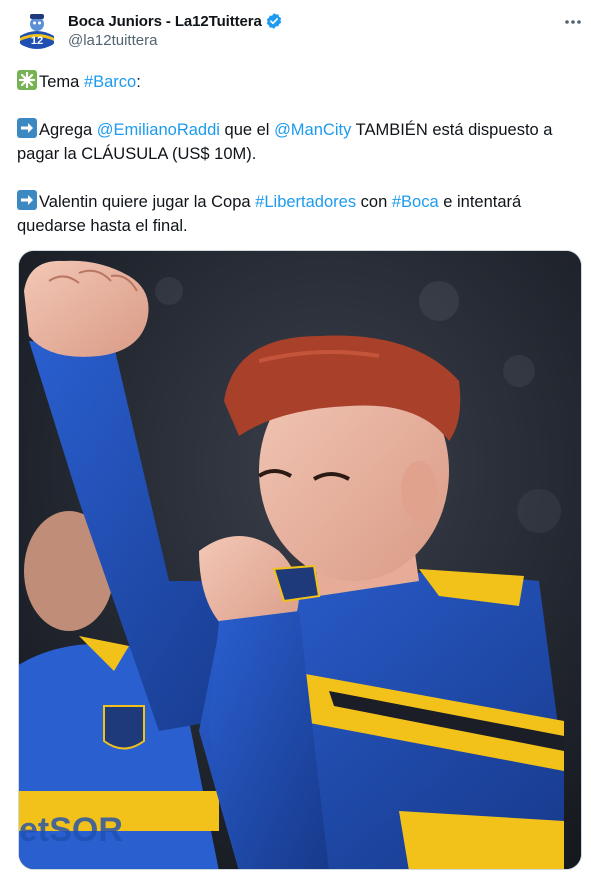 This screenshot has width=591, height=878. I want to click on avatar-number: 12, so click(37, 41).